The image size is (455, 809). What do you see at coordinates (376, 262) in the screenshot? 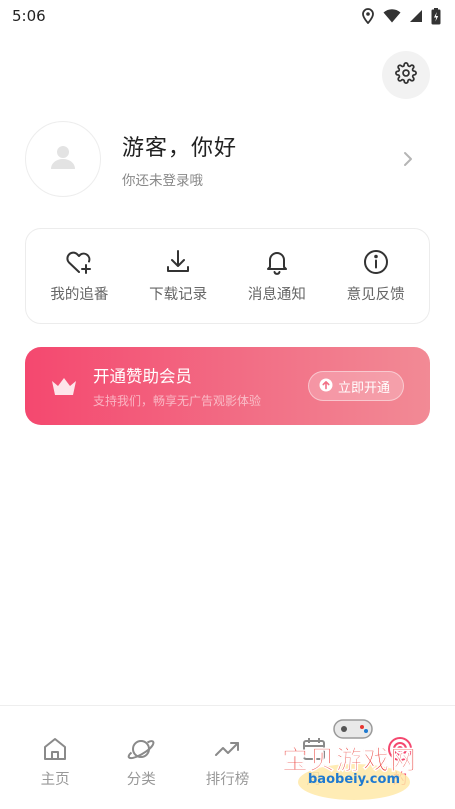
I see `info-icon` at bounding box center [376, 262].